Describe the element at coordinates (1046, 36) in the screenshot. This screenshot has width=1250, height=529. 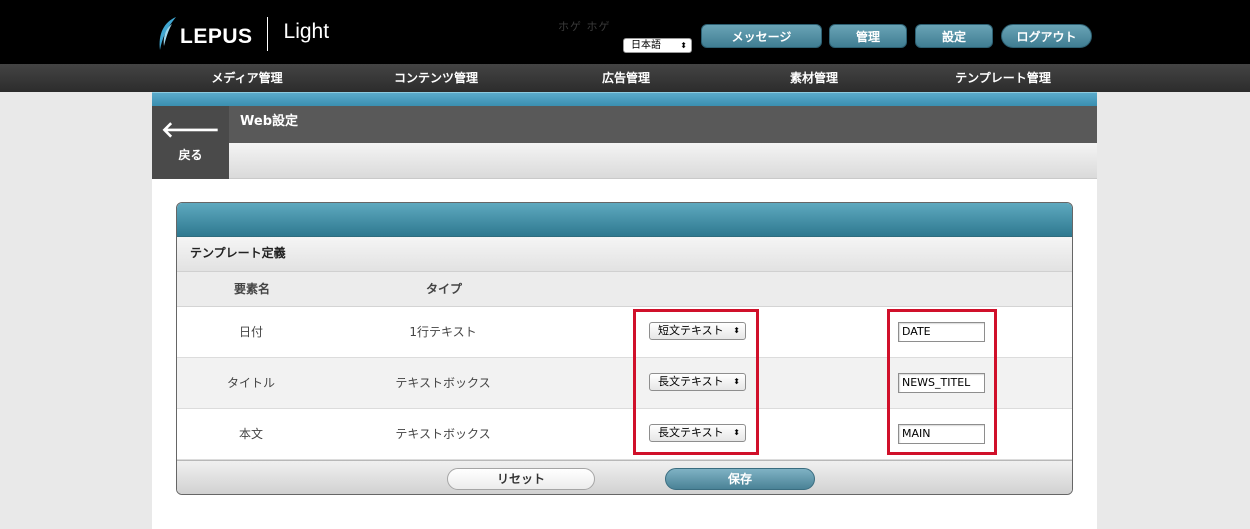
I see `logout-button: ログアウト` at that location.